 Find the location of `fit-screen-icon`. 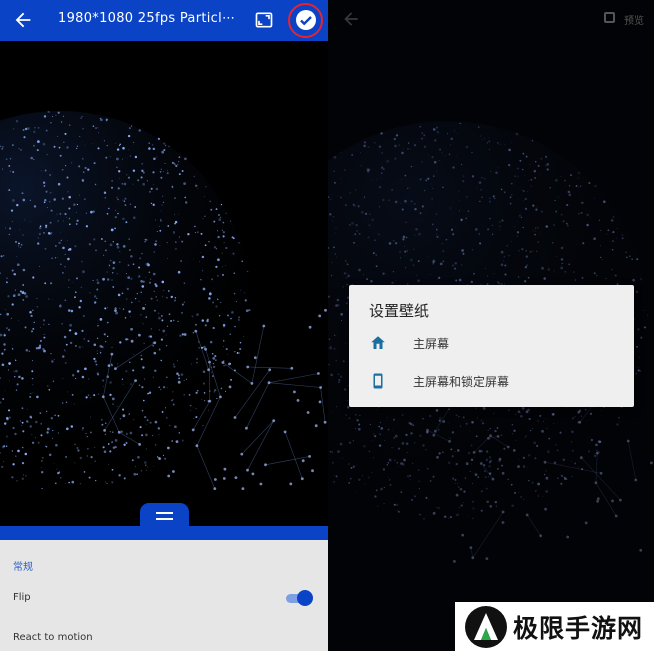

fit-screen-icon is located at coordinates (264, 20).